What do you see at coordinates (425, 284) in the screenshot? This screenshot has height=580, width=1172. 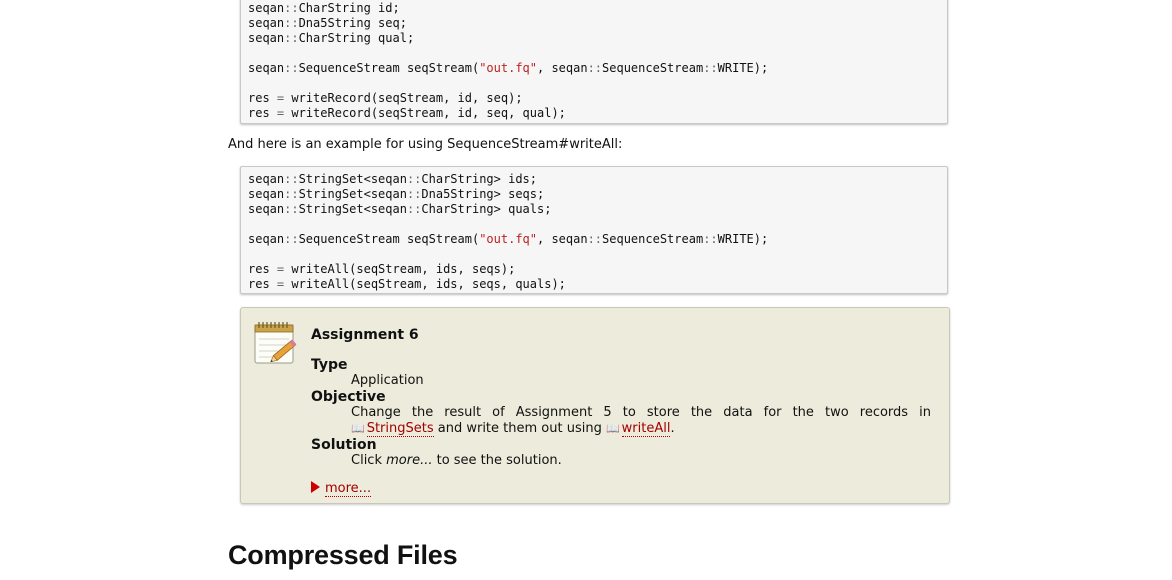 I see `code-token: writeAll(seqStream, ids, seqs, quals);` at bounding box center [425, 284].